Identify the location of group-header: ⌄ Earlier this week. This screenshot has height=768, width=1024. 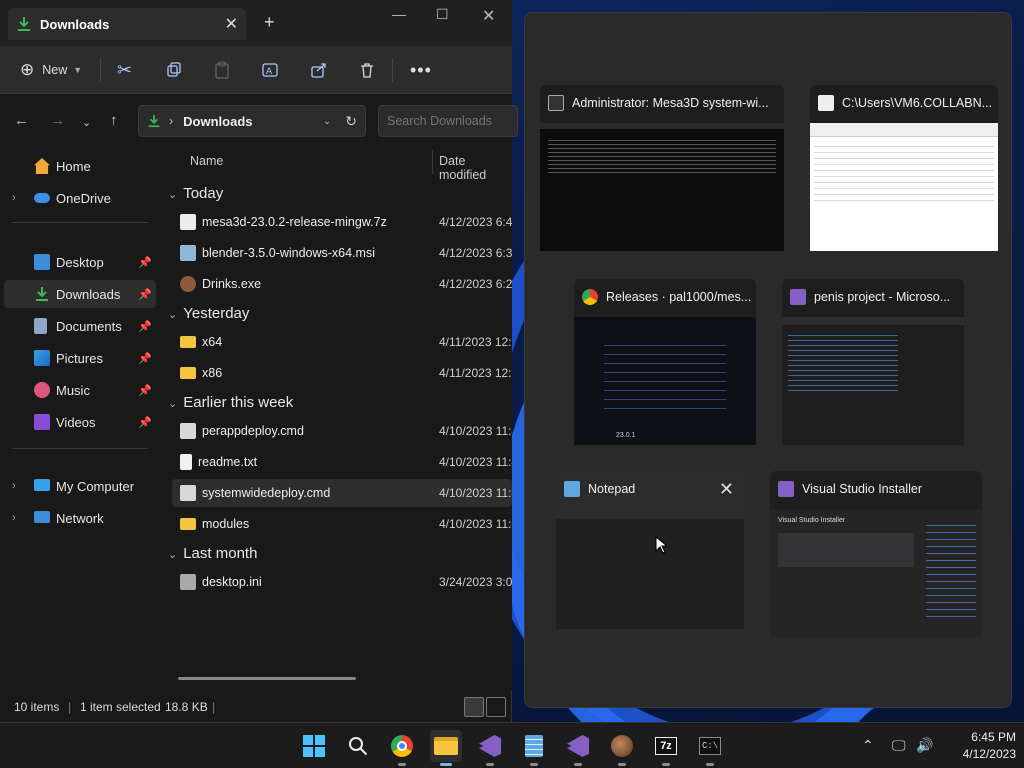
(230, 402).